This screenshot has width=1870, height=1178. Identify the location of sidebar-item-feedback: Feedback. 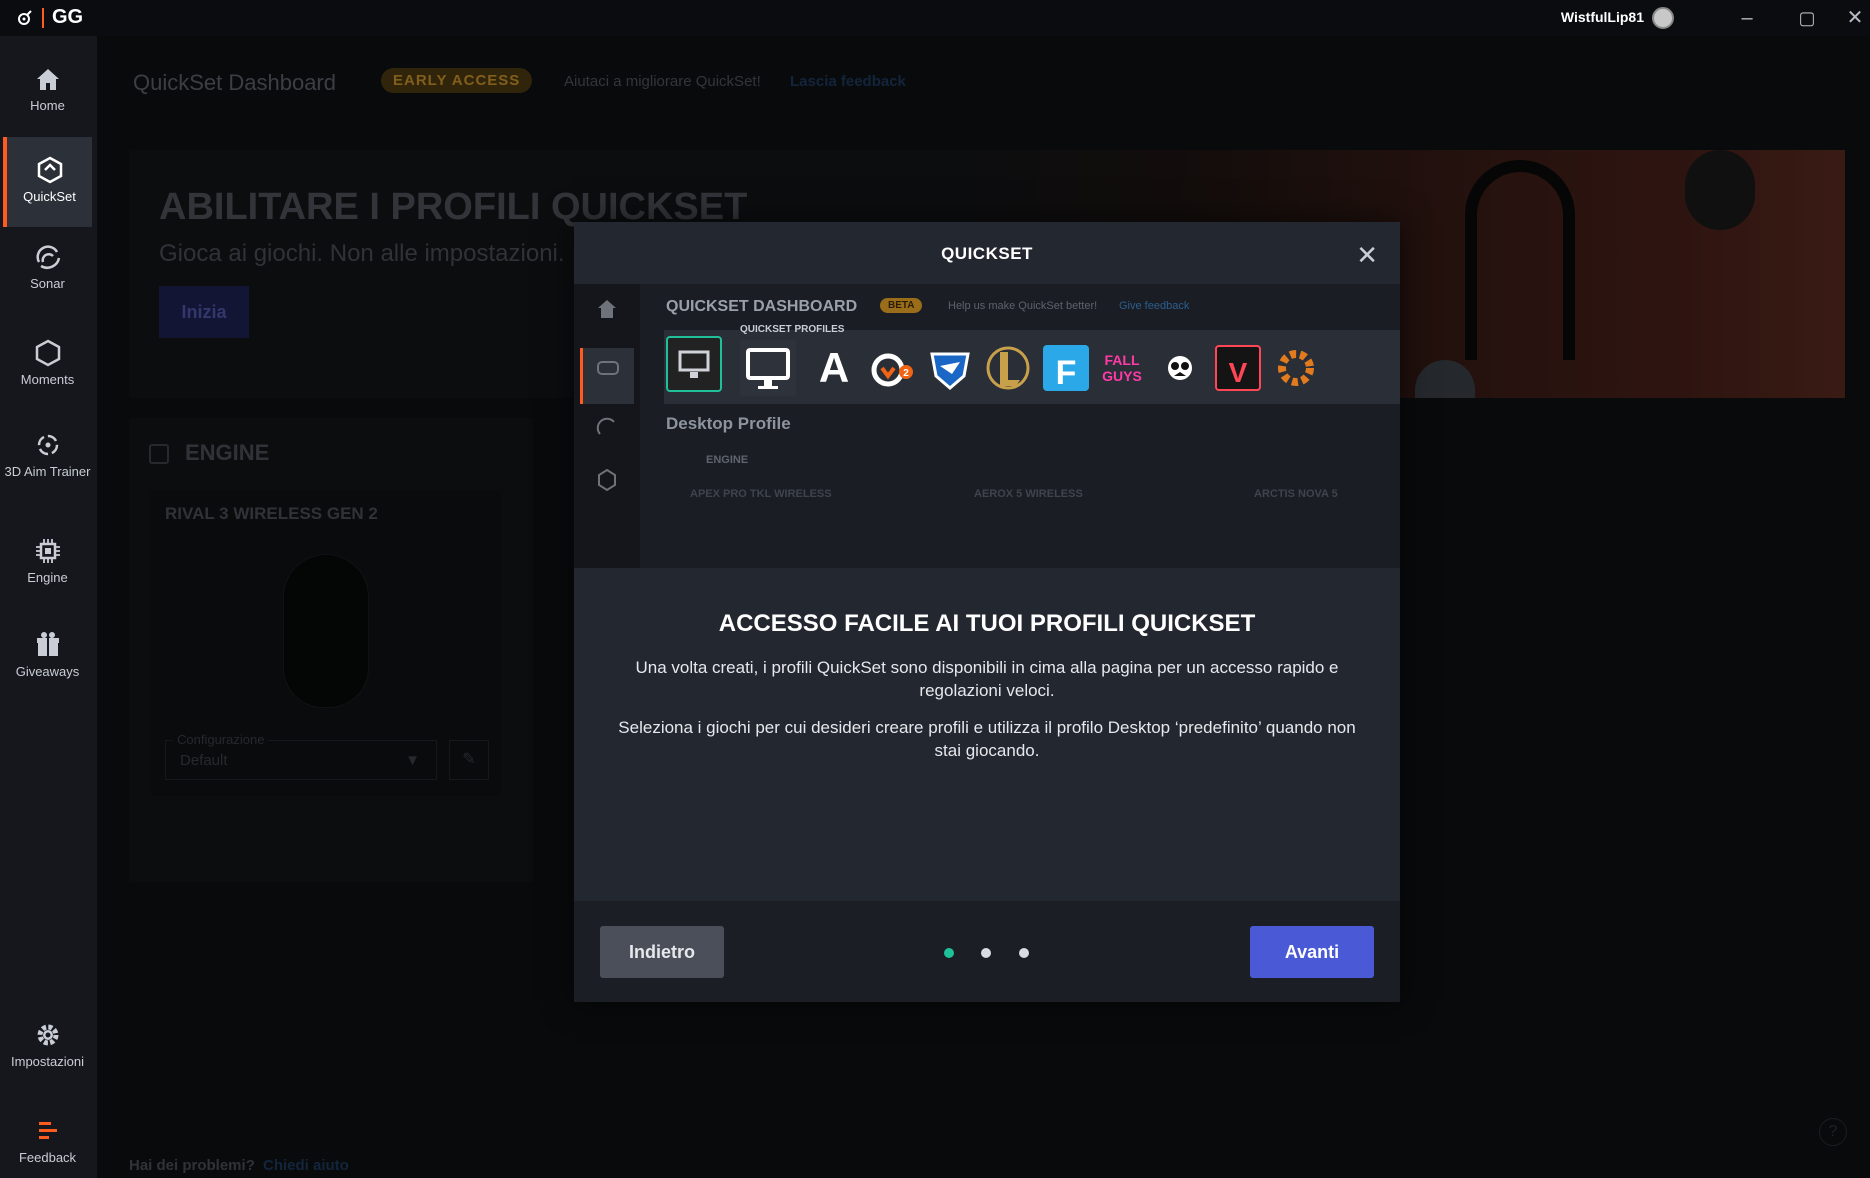
(47, 1145).